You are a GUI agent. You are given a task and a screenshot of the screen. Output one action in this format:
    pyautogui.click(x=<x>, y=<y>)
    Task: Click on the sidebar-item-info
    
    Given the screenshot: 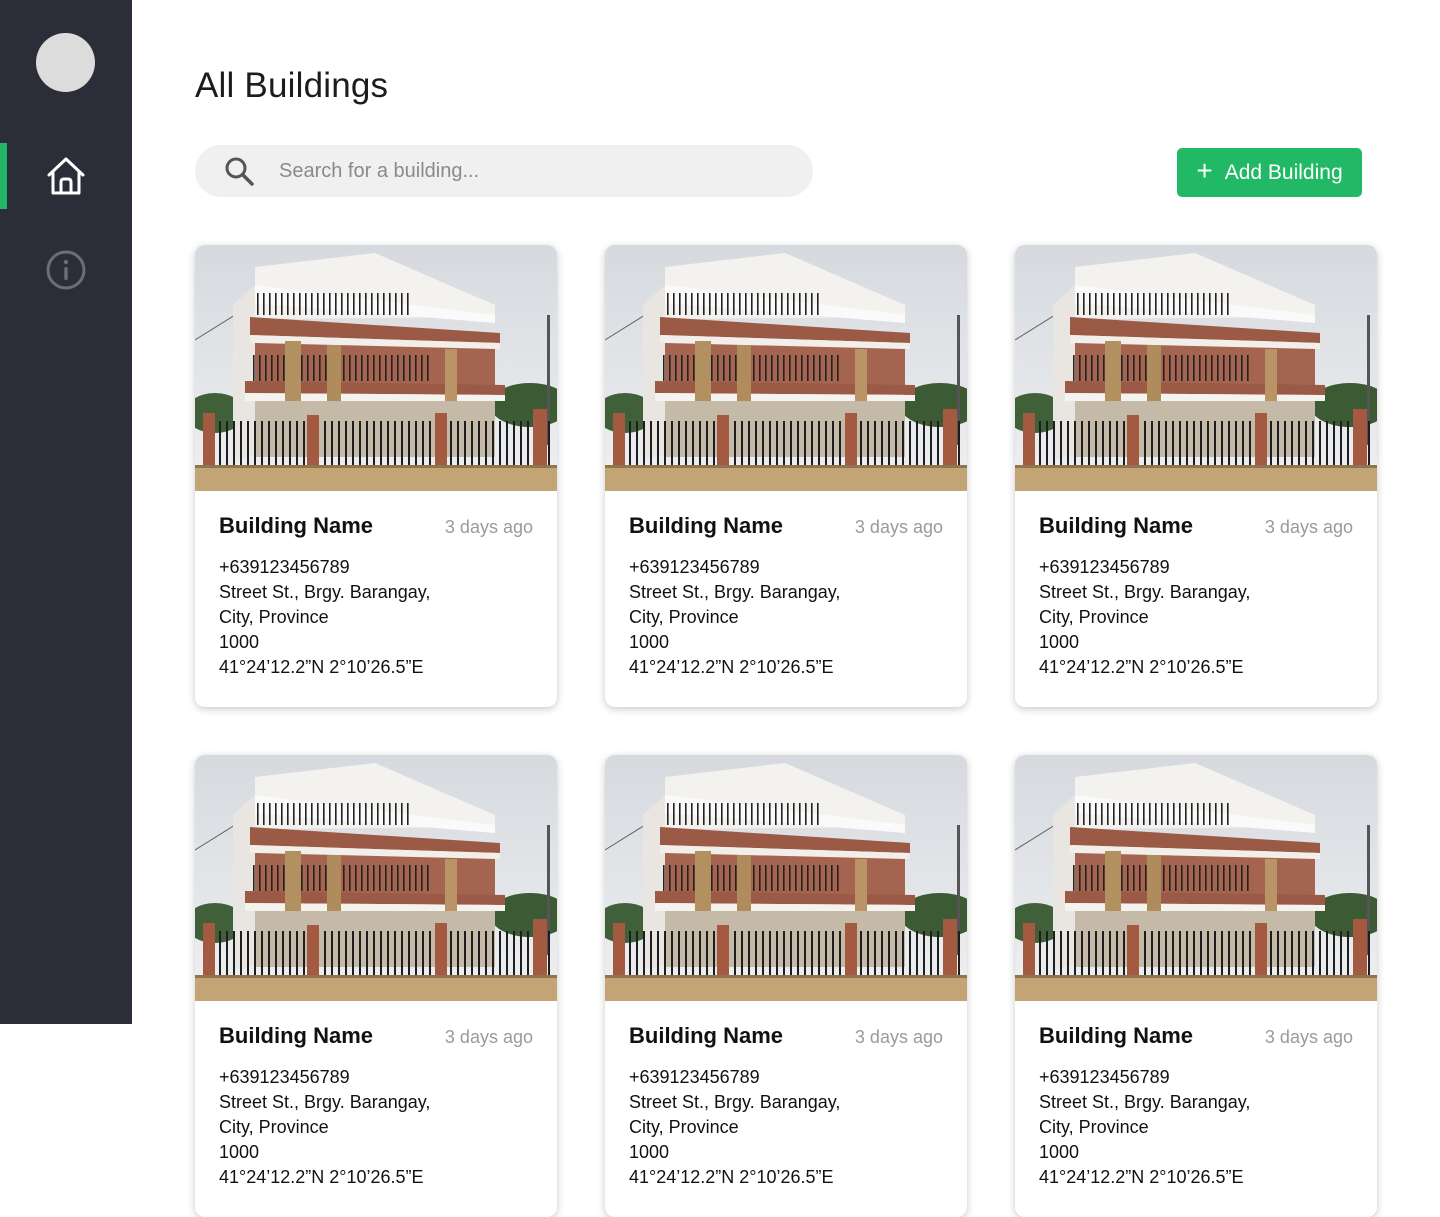 What is the action you would take?
    pyautogui.click(x=66, y=270)
    